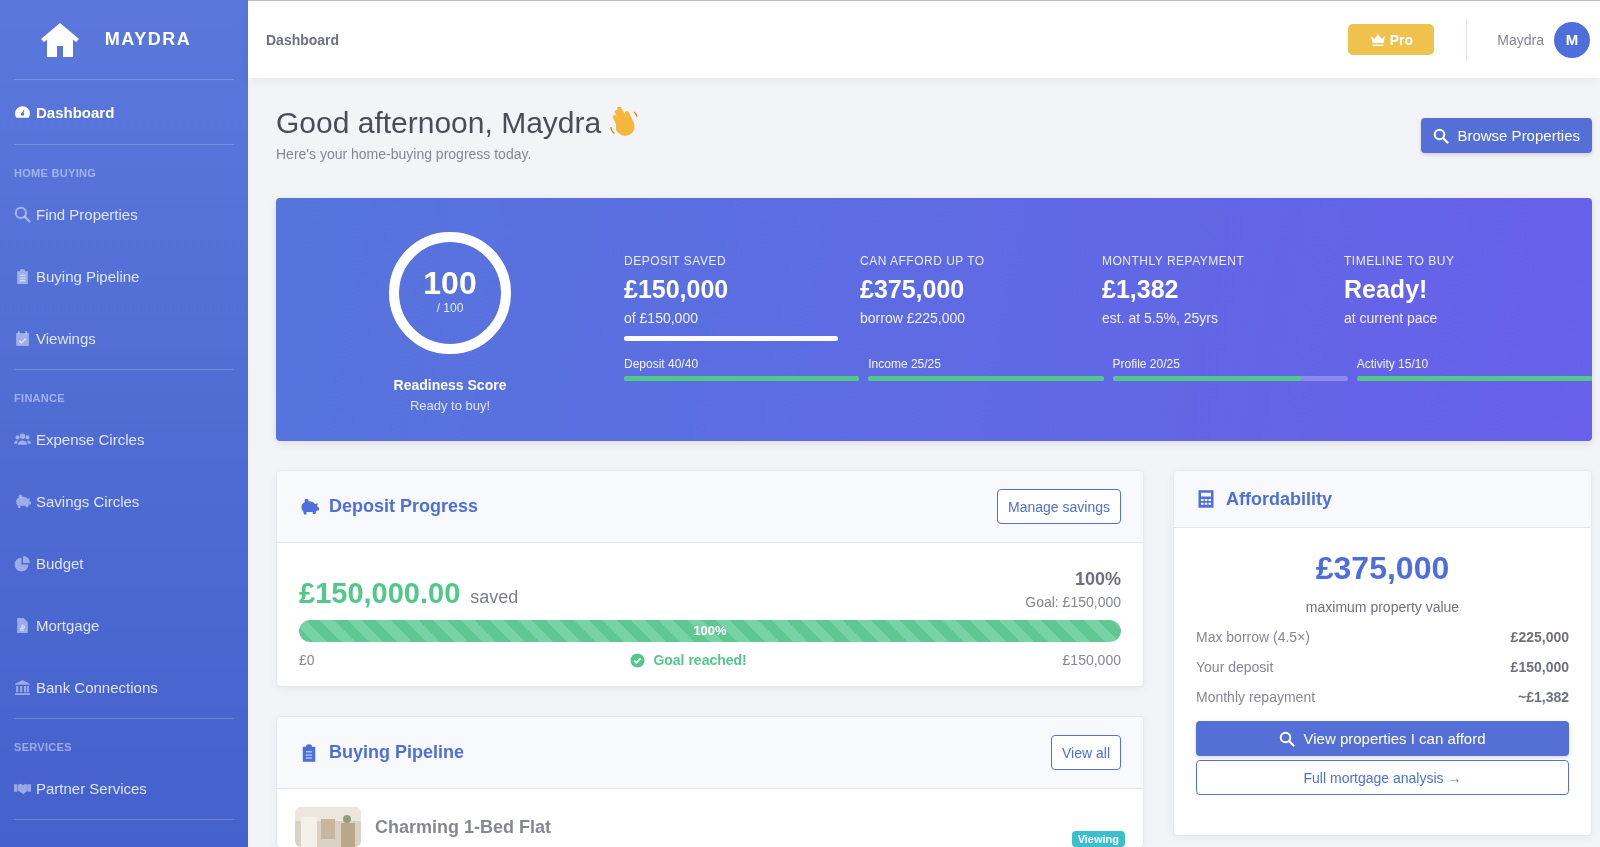 The image size is (1600, 847). Describe the element at coordinates (1539, 637) in the screenshot. I see `row-value: £225,000` at that location.